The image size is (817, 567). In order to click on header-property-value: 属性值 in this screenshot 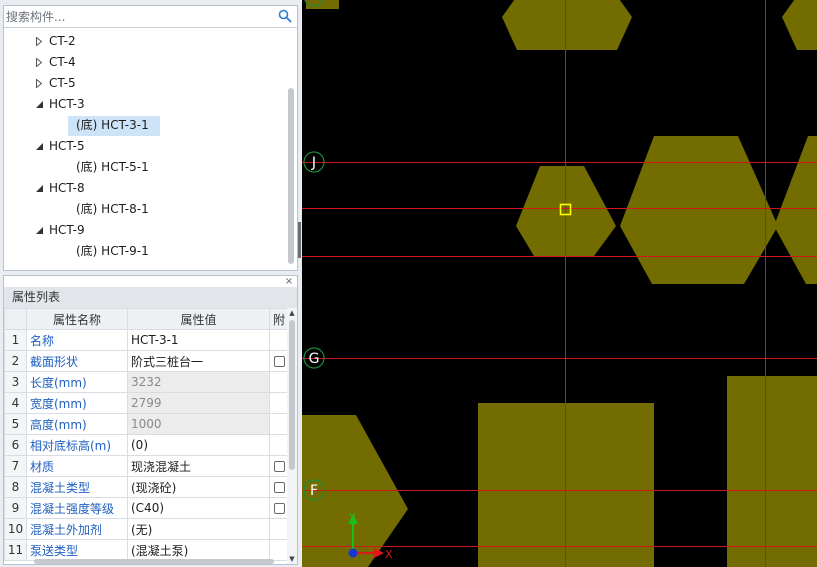, I will do `click(198, 319)`.